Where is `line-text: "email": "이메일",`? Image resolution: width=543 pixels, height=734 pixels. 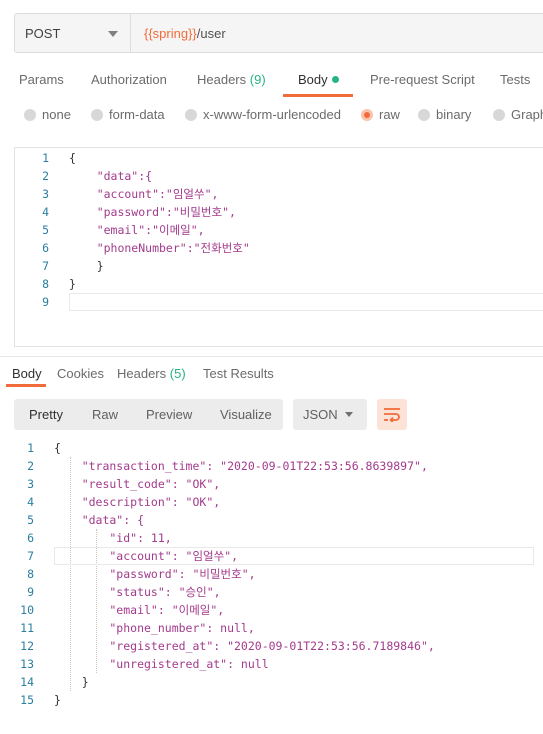
line-text: "email": "이메일", is located at coordinates (139, 610).